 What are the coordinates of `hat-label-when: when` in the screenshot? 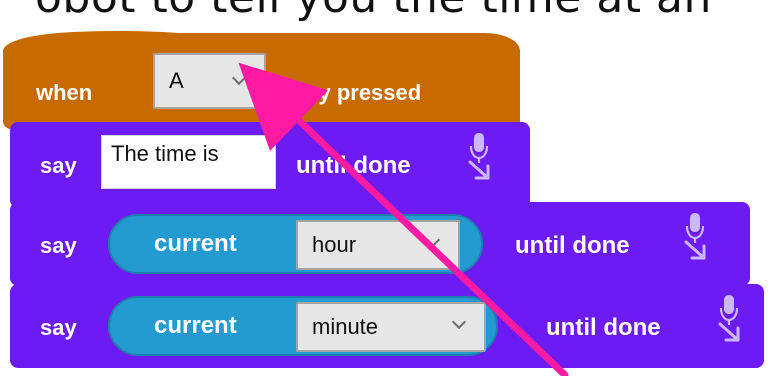 It's located at (64, 92).